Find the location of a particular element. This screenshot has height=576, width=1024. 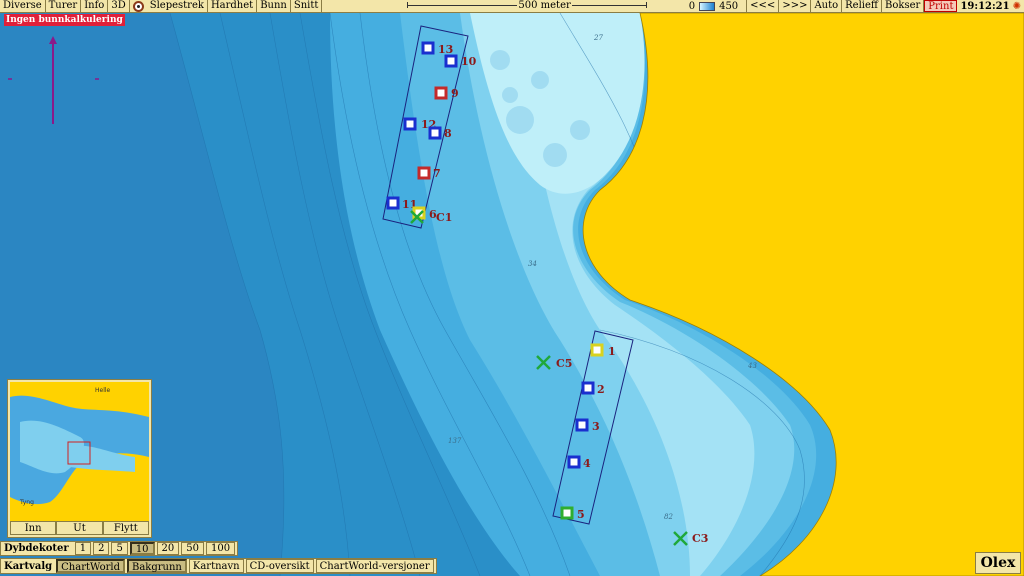

svg-text: 10 is located at coordinates (469, 61).